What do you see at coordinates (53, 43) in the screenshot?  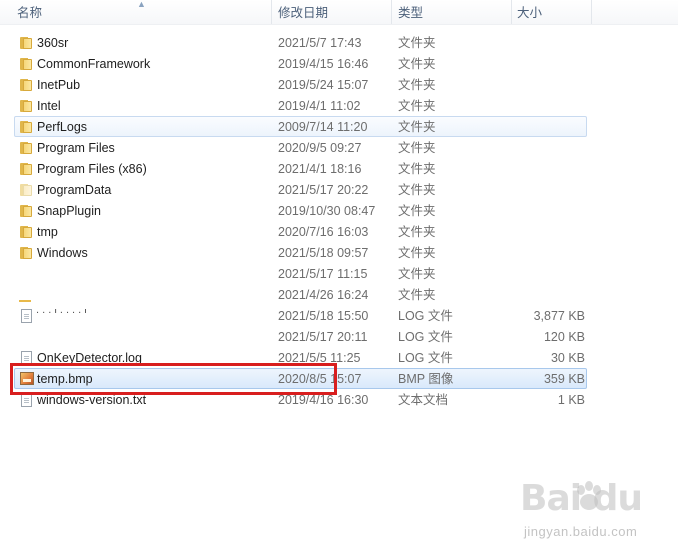 I see `file-name: 360sr` at bounding box center [53, 43].